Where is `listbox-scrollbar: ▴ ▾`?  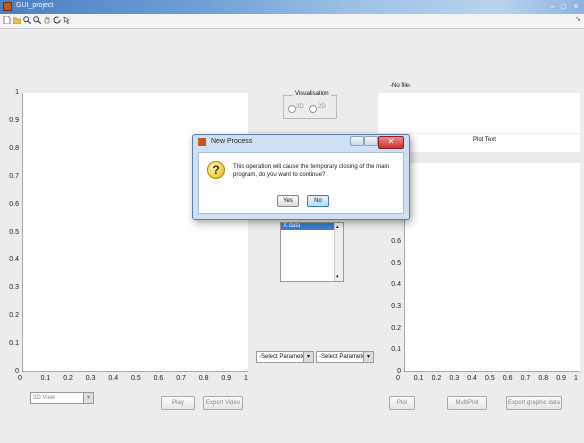
listbox-scrollbar: ▴ ▾ is located at coordinates (338, 252).